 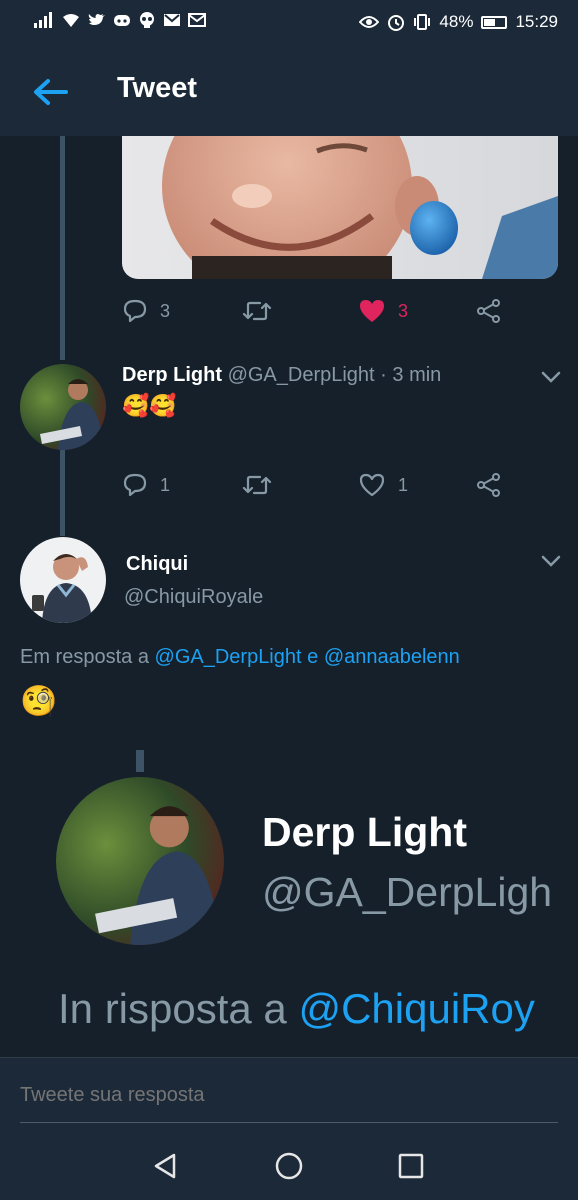 What do you see at coordinates (392, 657) in the screenshot?
I see `mention-link: @annaabelenn` at bounding box center [392, 657].